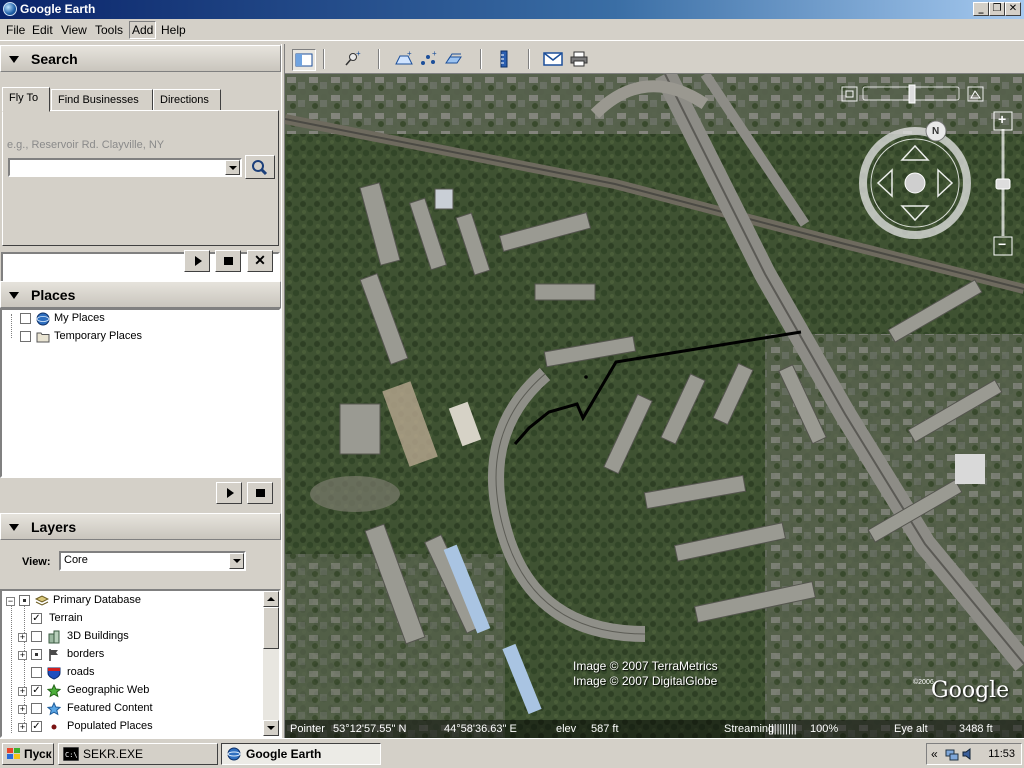 The width and height of the screenshot is (1024, 768). I want to click on streaming-bars: ||||||||||, so click(782, 729).